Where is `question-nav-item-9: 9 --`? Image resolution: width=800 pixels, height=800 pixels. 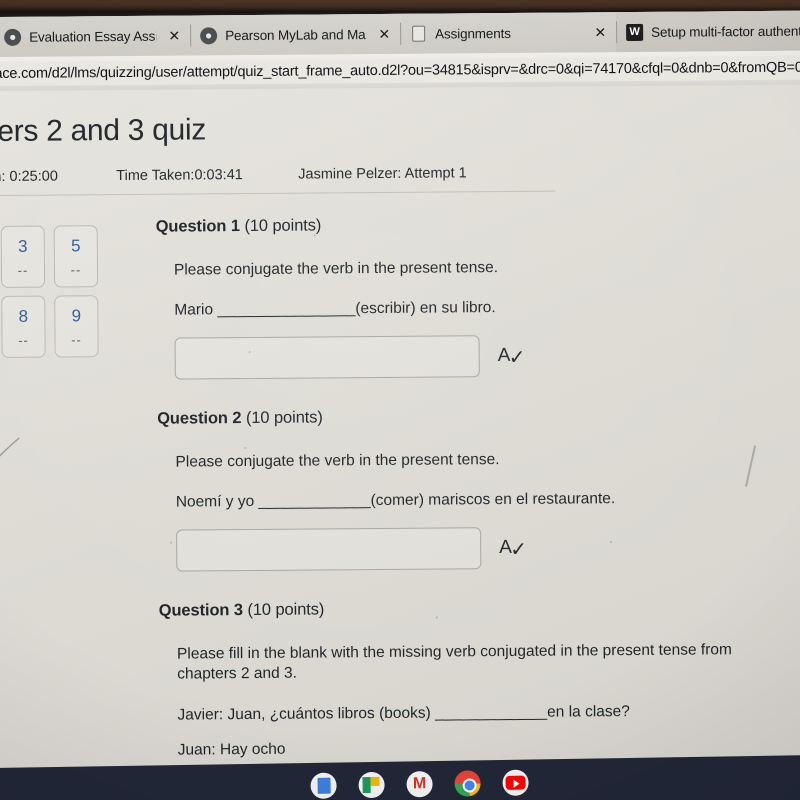 question-nav-item-9: 9 -- is located at coordinates (76, 326).